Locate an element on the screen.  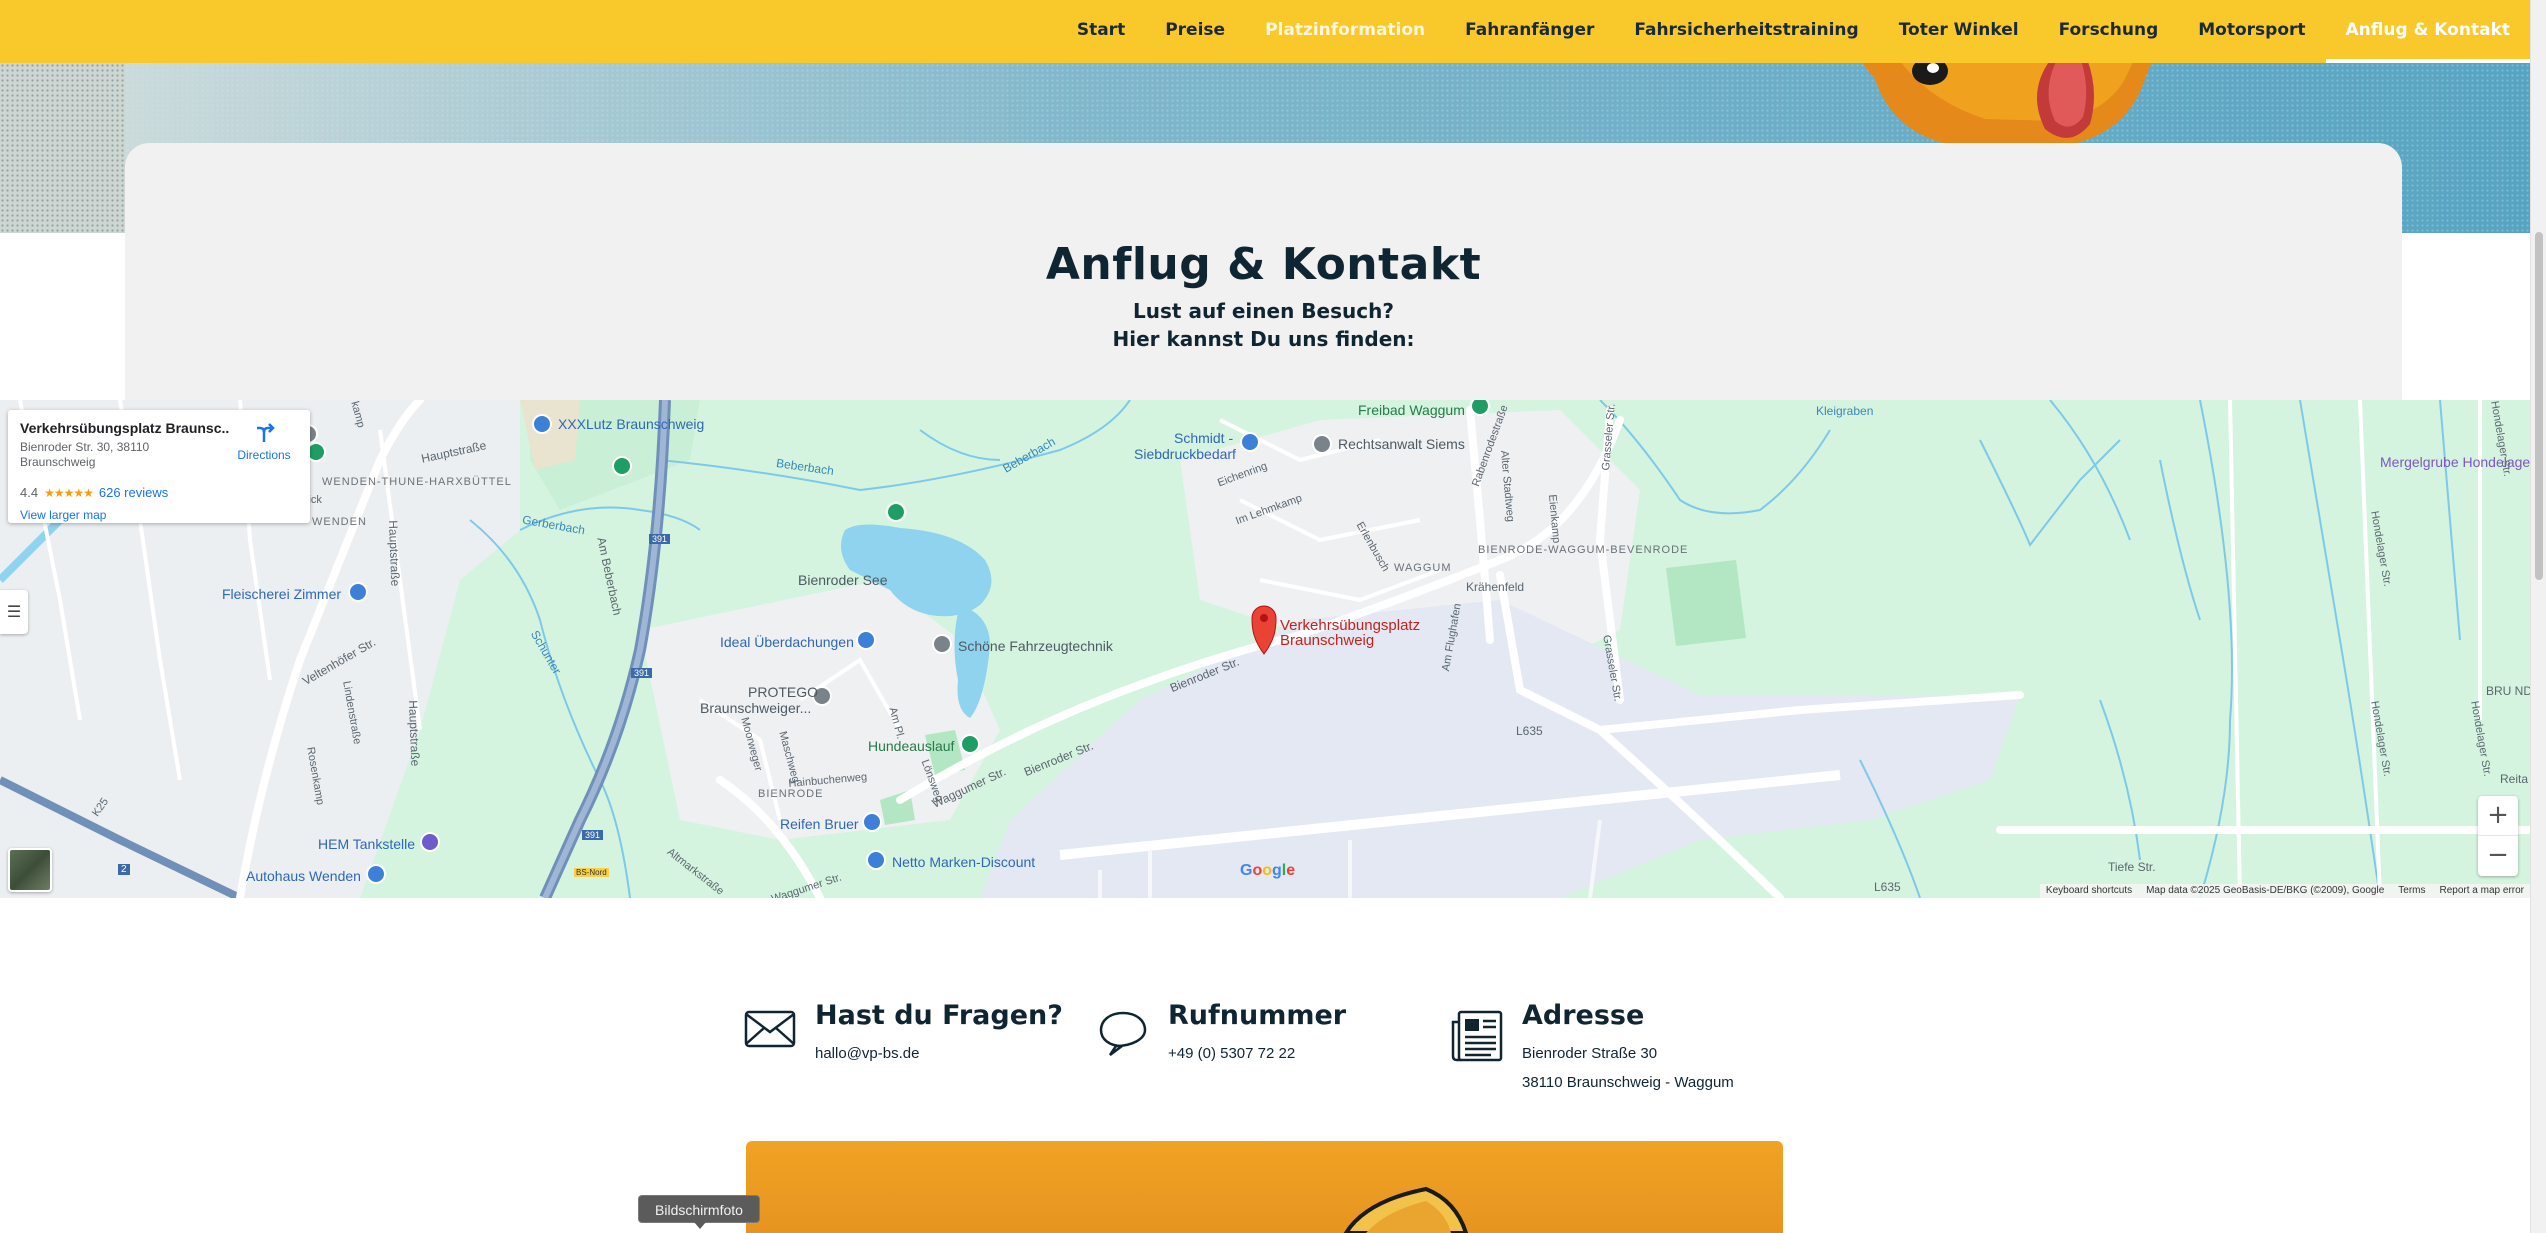
map-label-kraehenfeld: Krähenfeld is located at coordinates (1495, 587).